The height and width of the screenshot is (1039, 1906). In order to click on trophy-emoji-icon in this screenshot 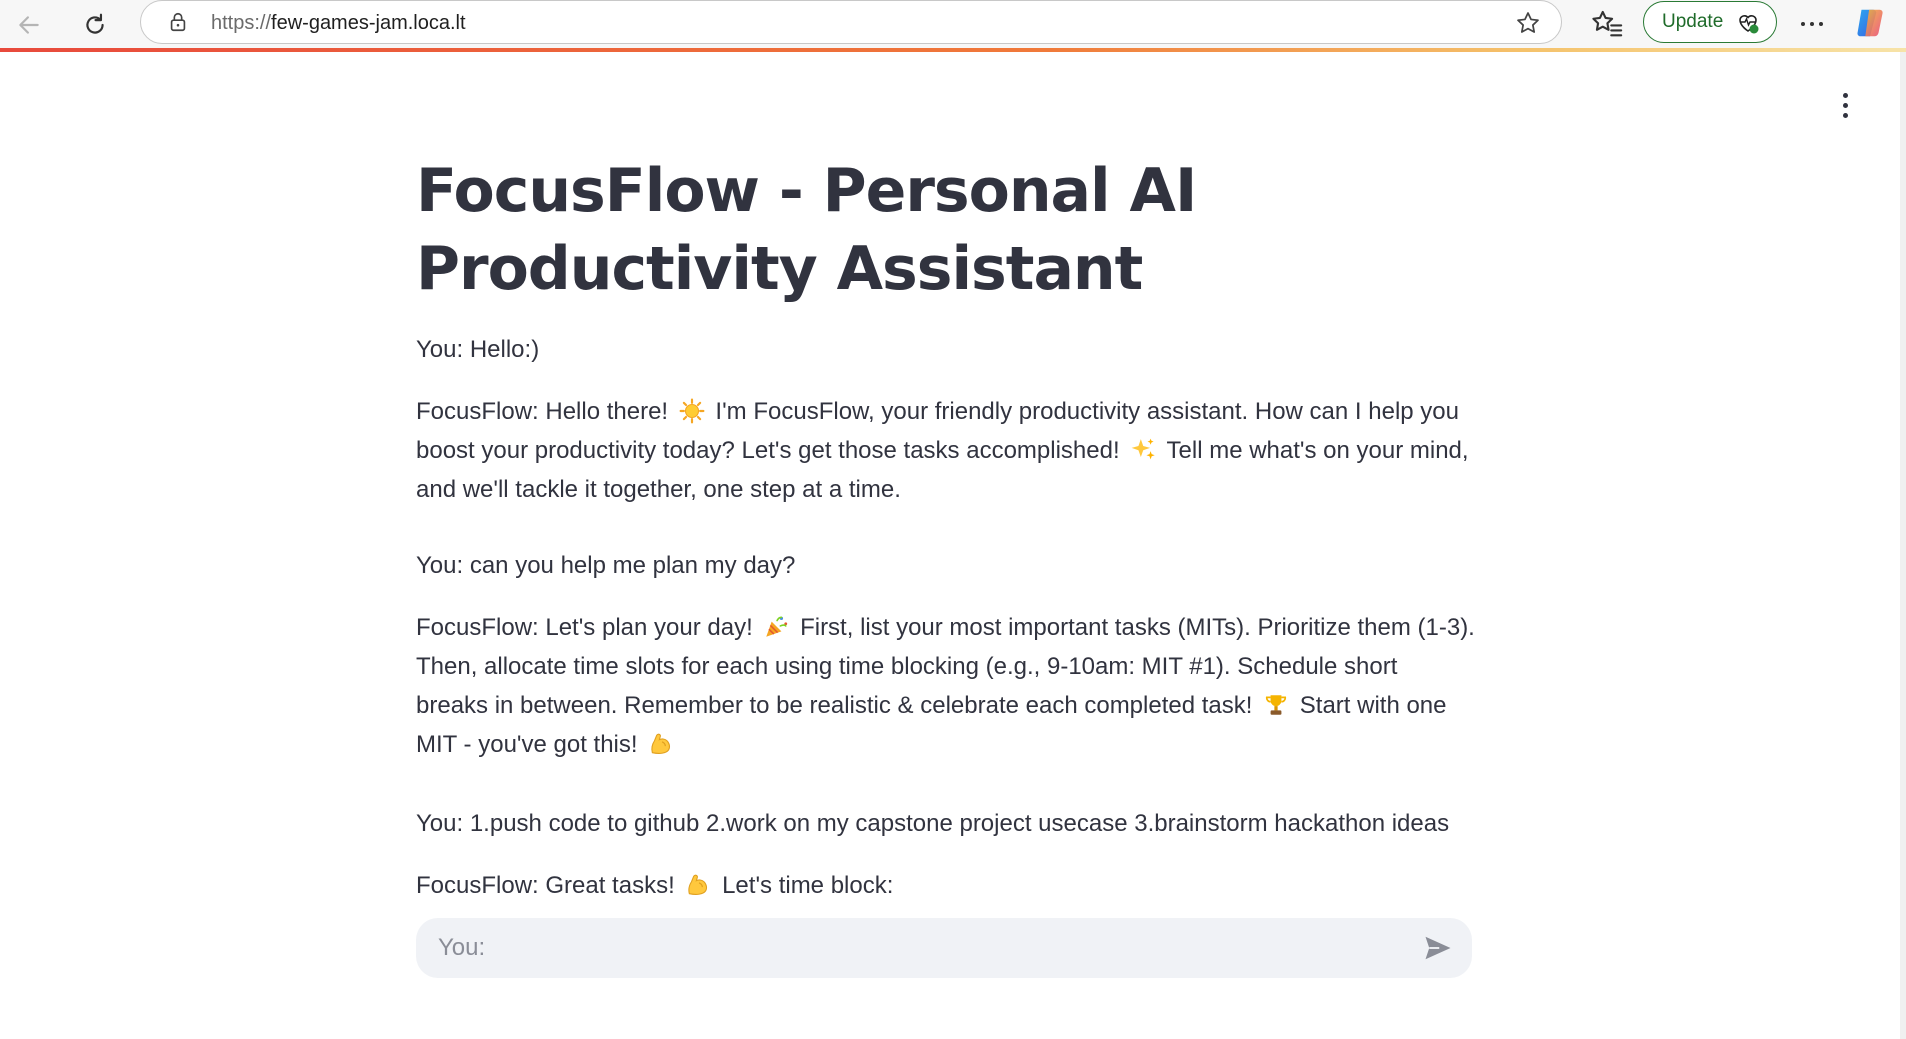, I will do `click(1276, 705)`.